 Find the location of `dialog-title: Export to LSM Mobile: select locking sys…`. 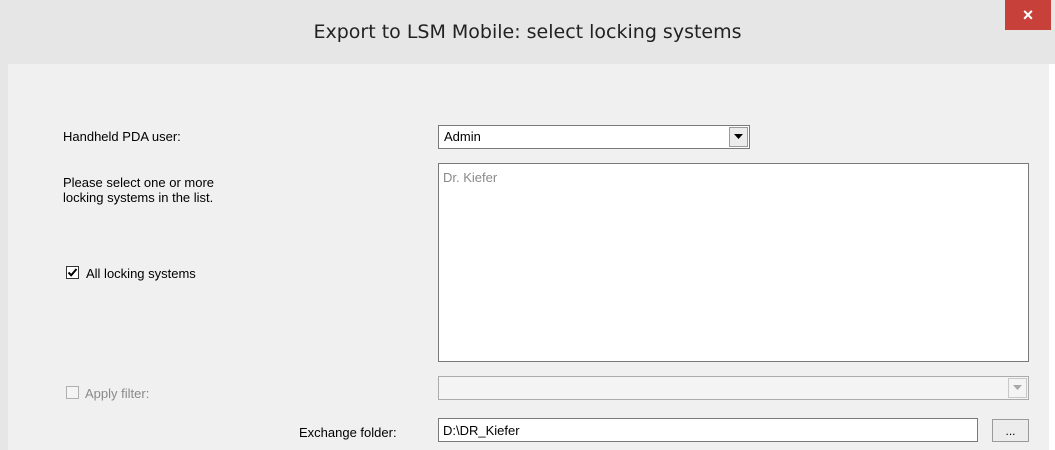

dialog-title: Export to LSM Mobile: select locking sys… is located at coordinates (527, 32).